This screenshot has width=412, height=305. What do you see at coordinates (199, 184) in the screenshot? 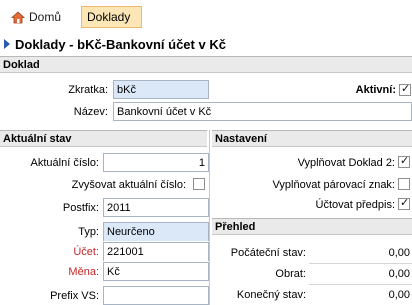
I see `zvysovat-checkbox` at bounding box center [199, 184].